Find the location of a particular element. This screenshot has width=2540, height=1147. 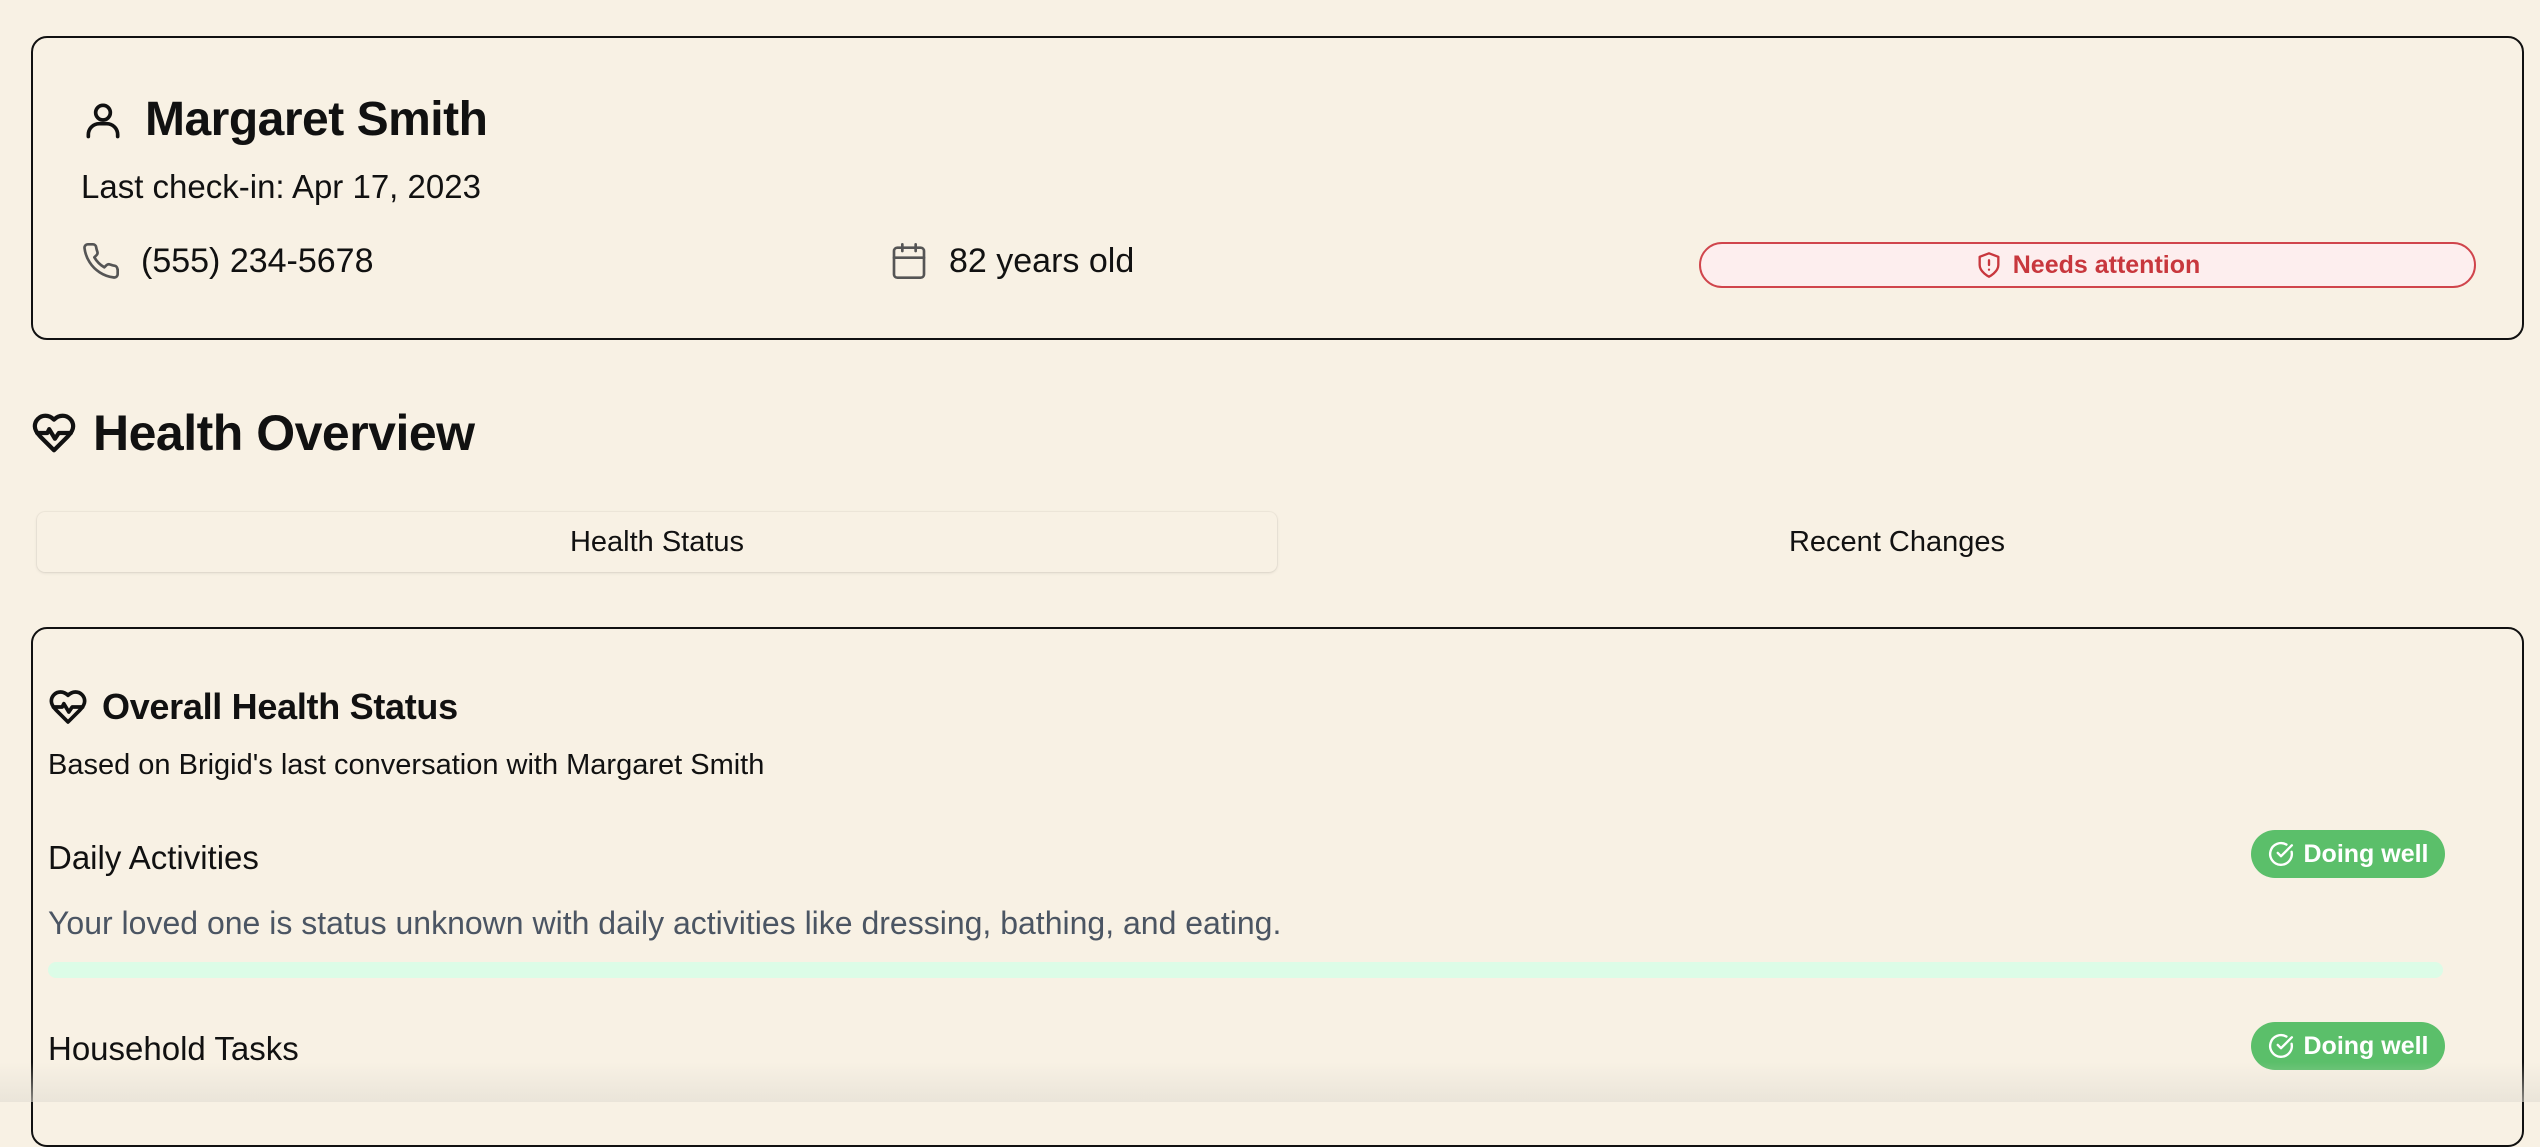

patient-name-row: Margaret Smith is located at coordinates (284, 119).